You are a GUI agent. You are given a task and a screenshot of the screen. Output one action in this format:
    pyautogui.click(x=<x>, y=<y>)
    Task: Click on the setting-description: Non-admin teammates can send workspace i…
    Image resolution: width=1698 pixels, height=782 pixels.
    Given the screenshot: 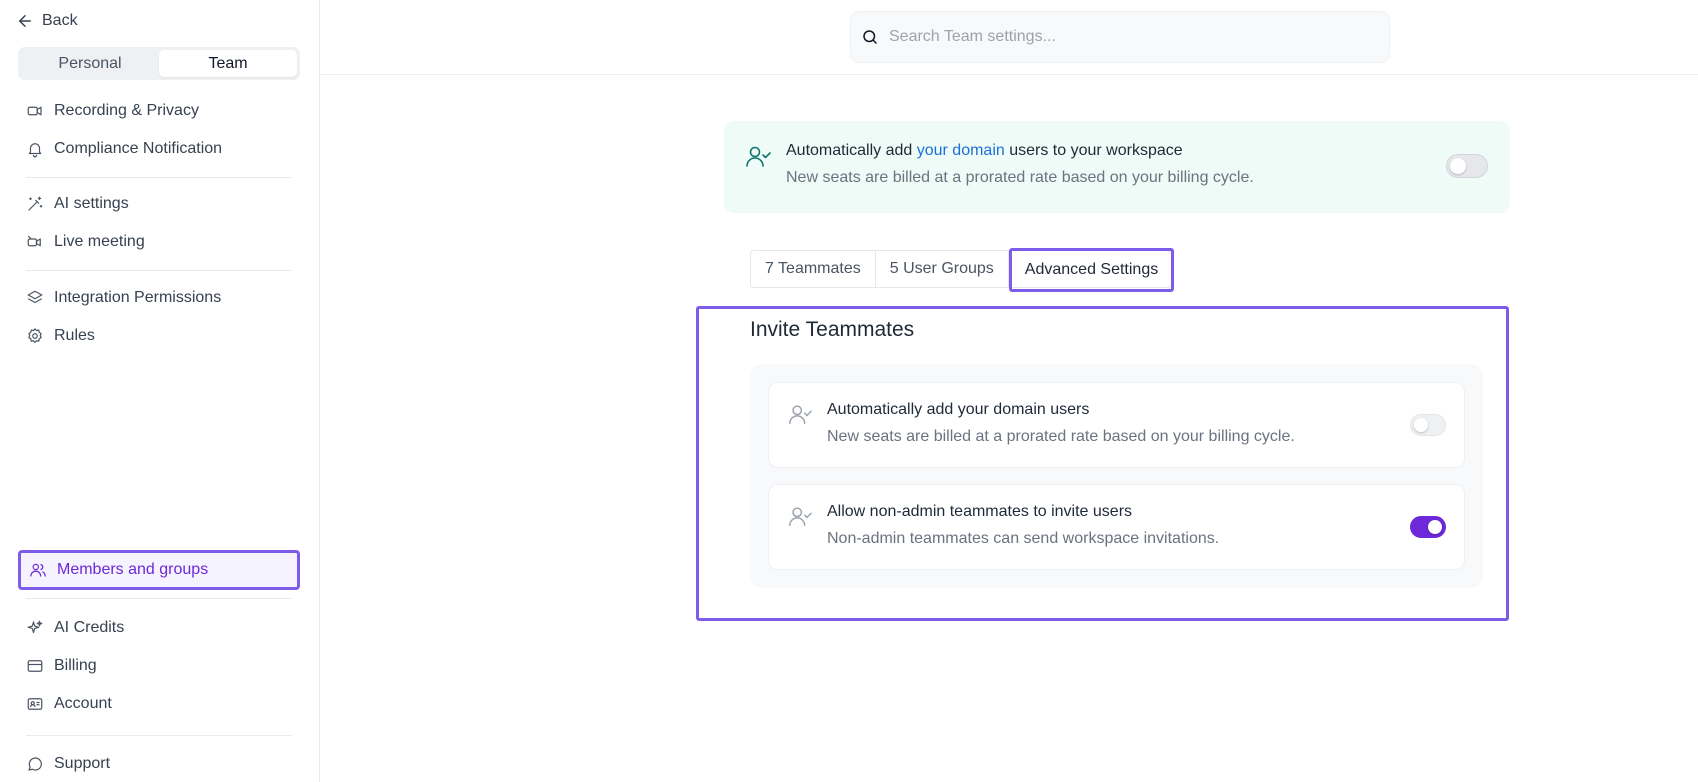 What is the action you would take?
    pyautogui.click(x=1023, y=538)
    